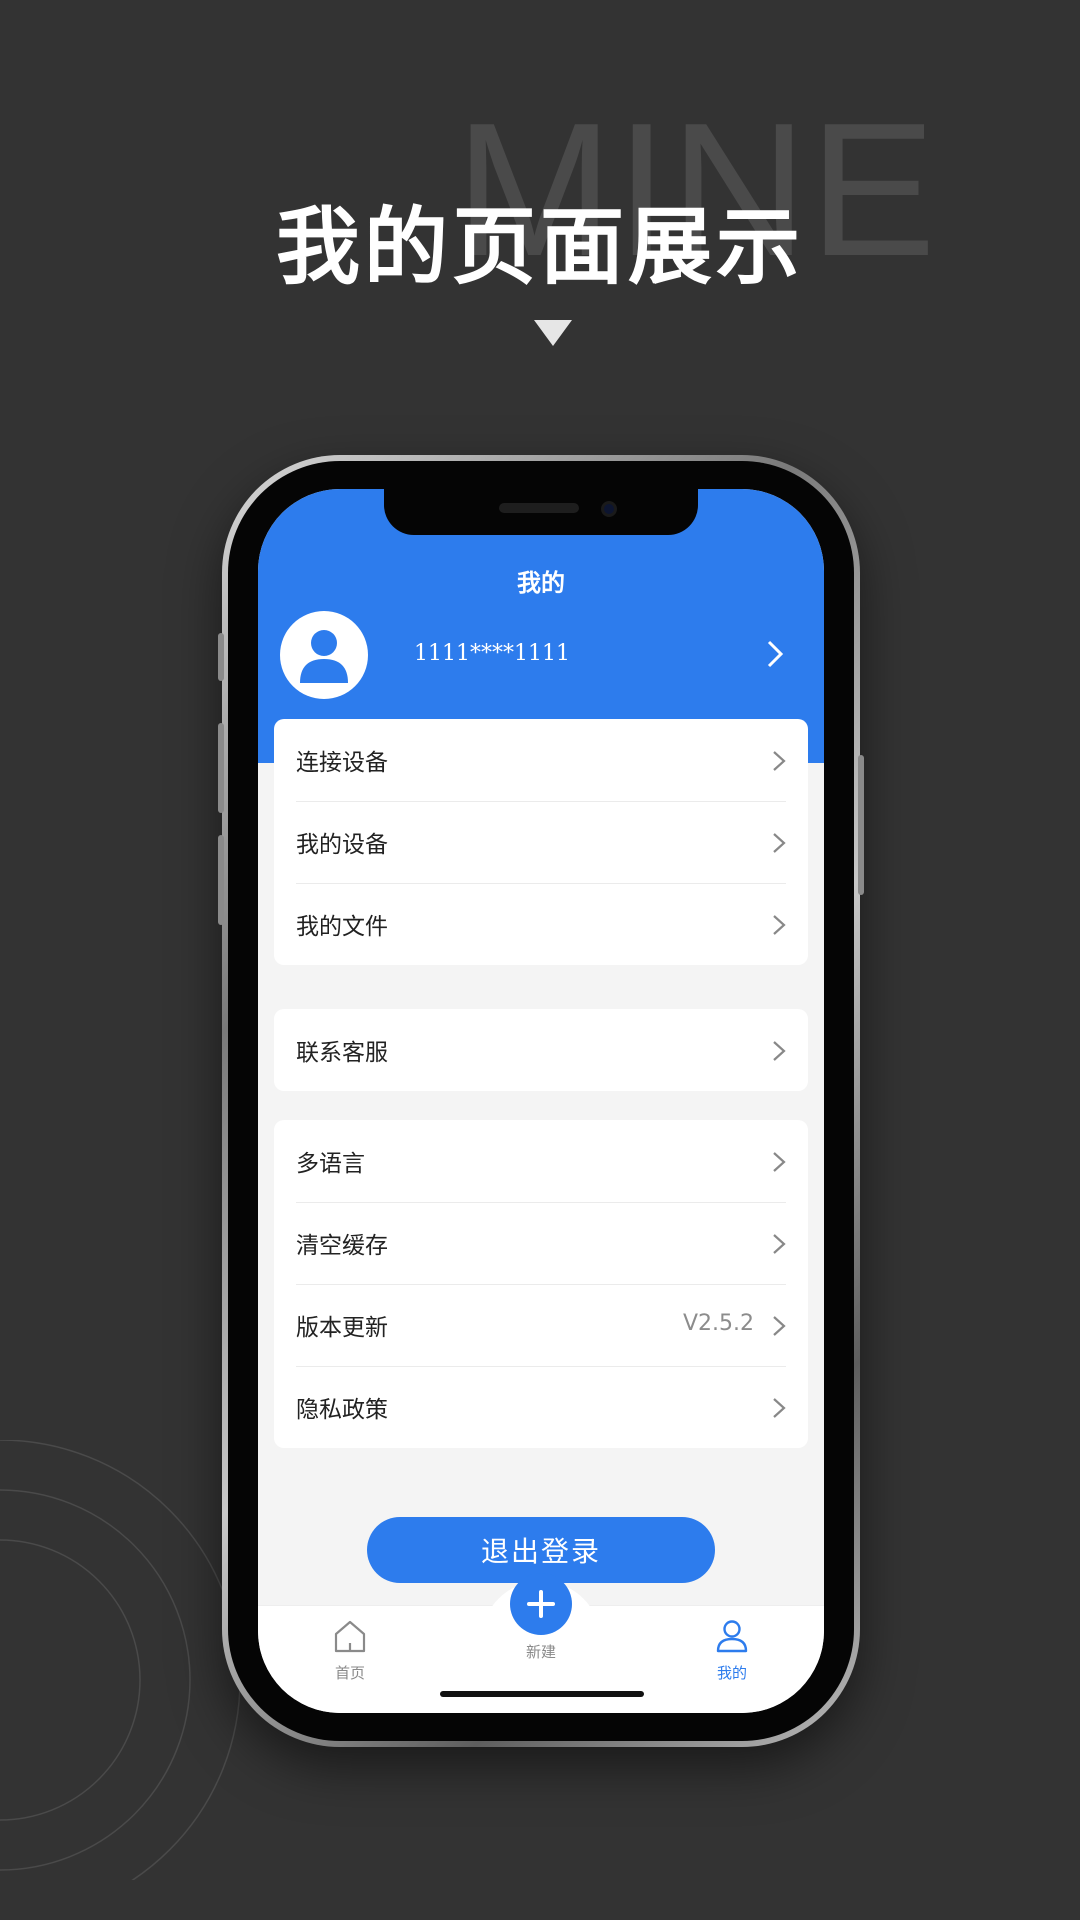  I want to click on new-button-label: 新建, so click(540, 1652).